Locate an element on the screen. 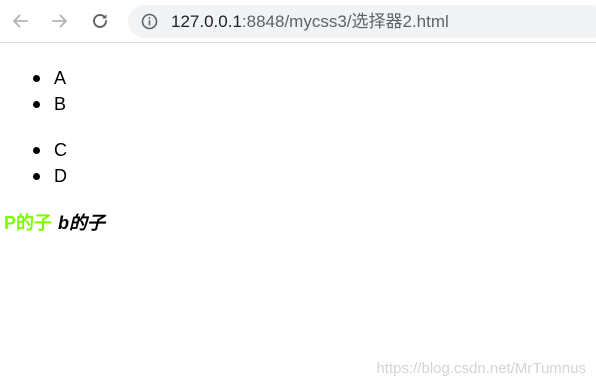 This screenshot has height=385, width=596. back-arrow-icon is located at coordinates (20, 21).